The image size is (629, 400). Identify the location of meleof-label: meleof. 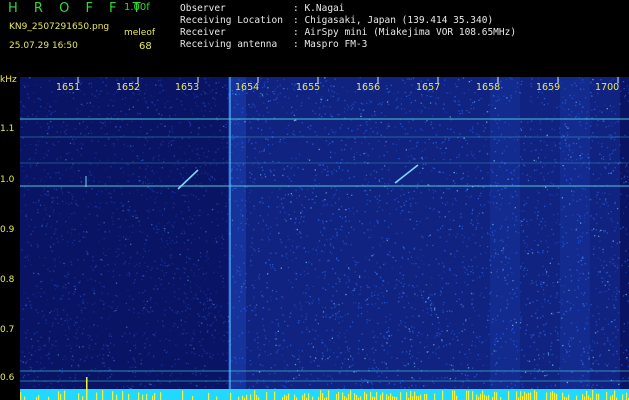
(140, 33).